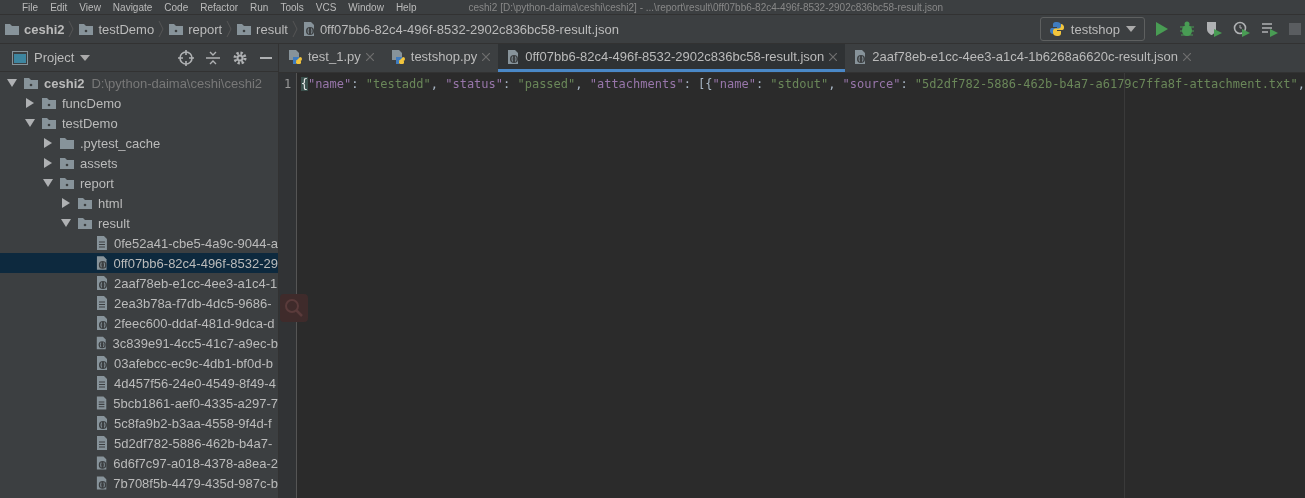 The image size is (1305, 498). I want to click on breadcrumb-item: report, so click(205, 29).